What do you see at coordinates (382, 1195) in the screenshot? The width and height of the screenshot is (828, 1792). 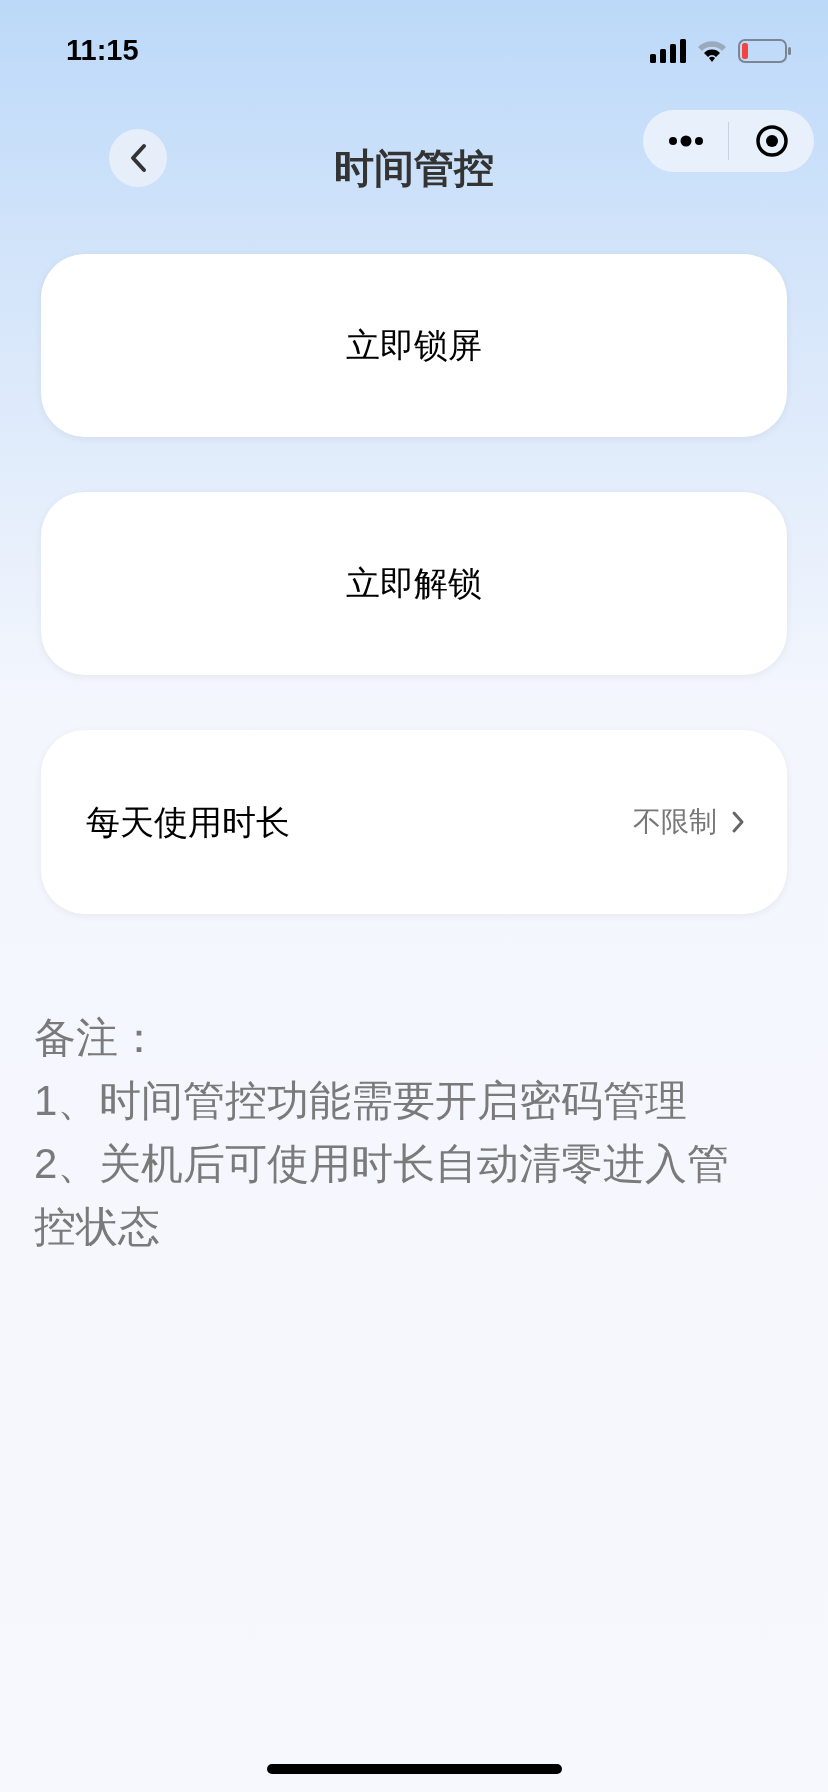 I see `note-text: 2、关机后可使用时长自动清零进入管控状态` at bounding box center [382, 1195].